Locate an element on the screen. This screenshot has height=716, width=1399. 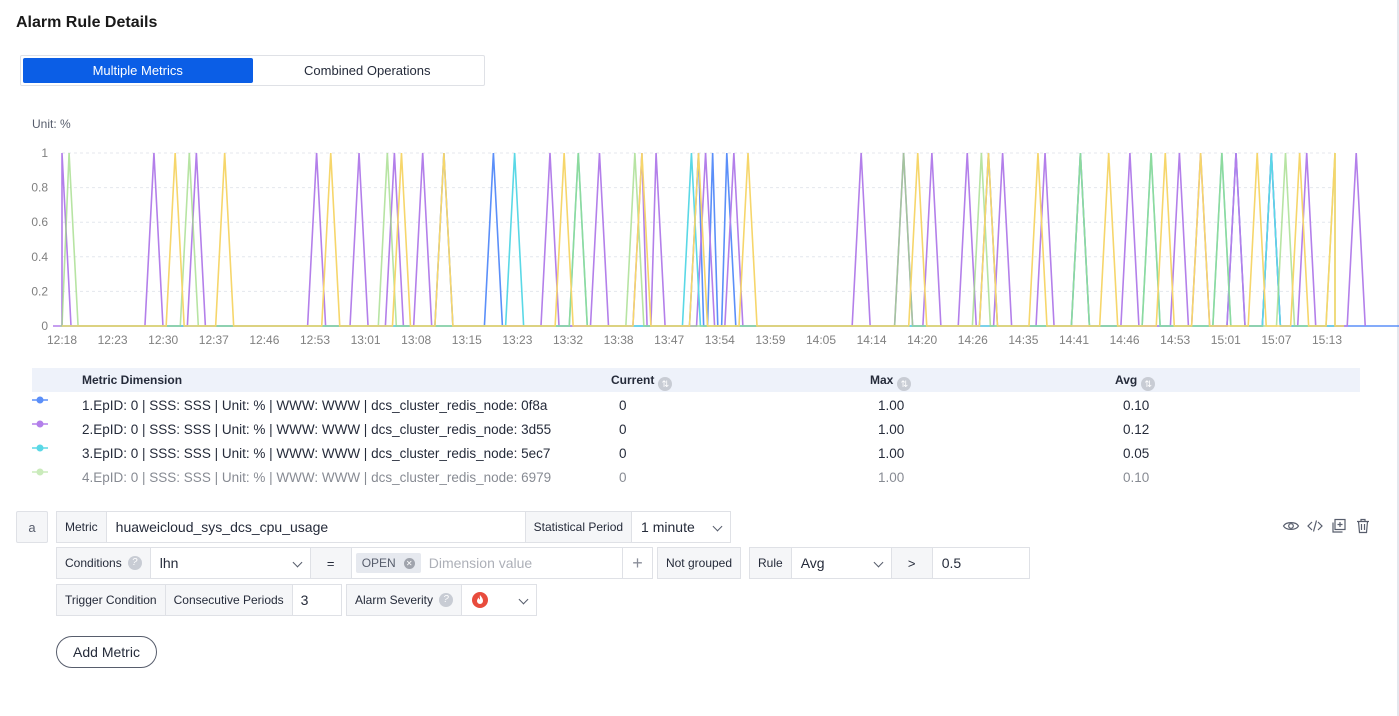
critical-fire-icon is located at coordinates (480, 600).